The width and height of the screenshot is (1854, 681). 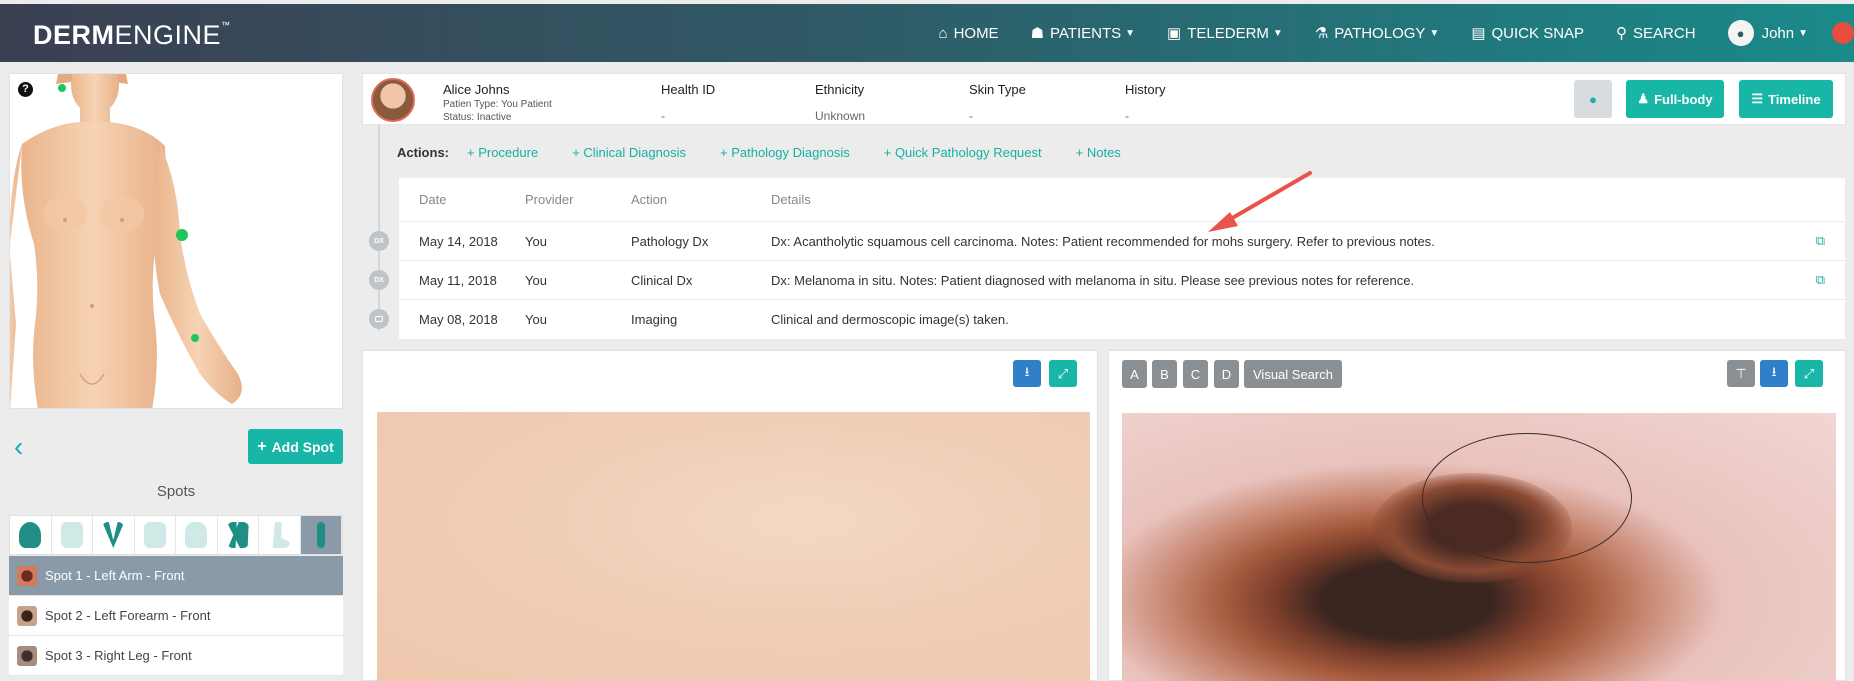 I want to click on region-hand-icon, so click(x=197, y=535).